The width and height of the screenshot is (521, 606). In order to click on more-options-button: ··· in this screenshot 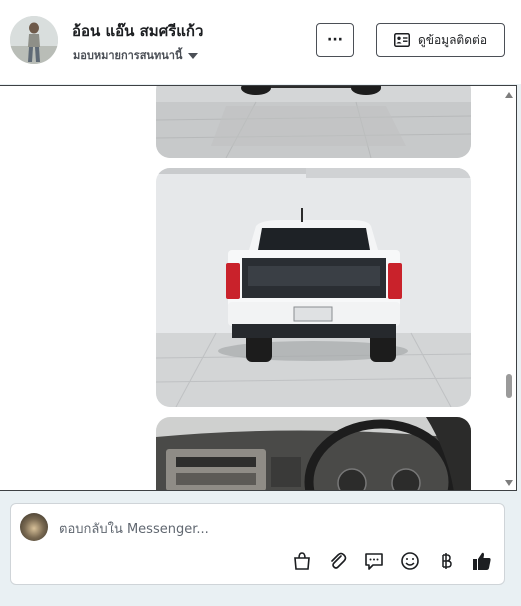, I will do `click(335, 40)`.